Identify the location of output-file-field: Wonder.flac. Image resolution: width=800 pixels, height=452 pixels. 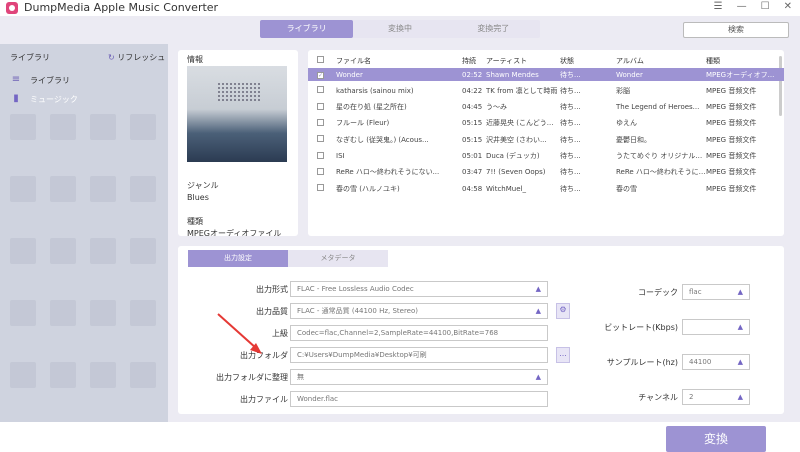
(419, 399).